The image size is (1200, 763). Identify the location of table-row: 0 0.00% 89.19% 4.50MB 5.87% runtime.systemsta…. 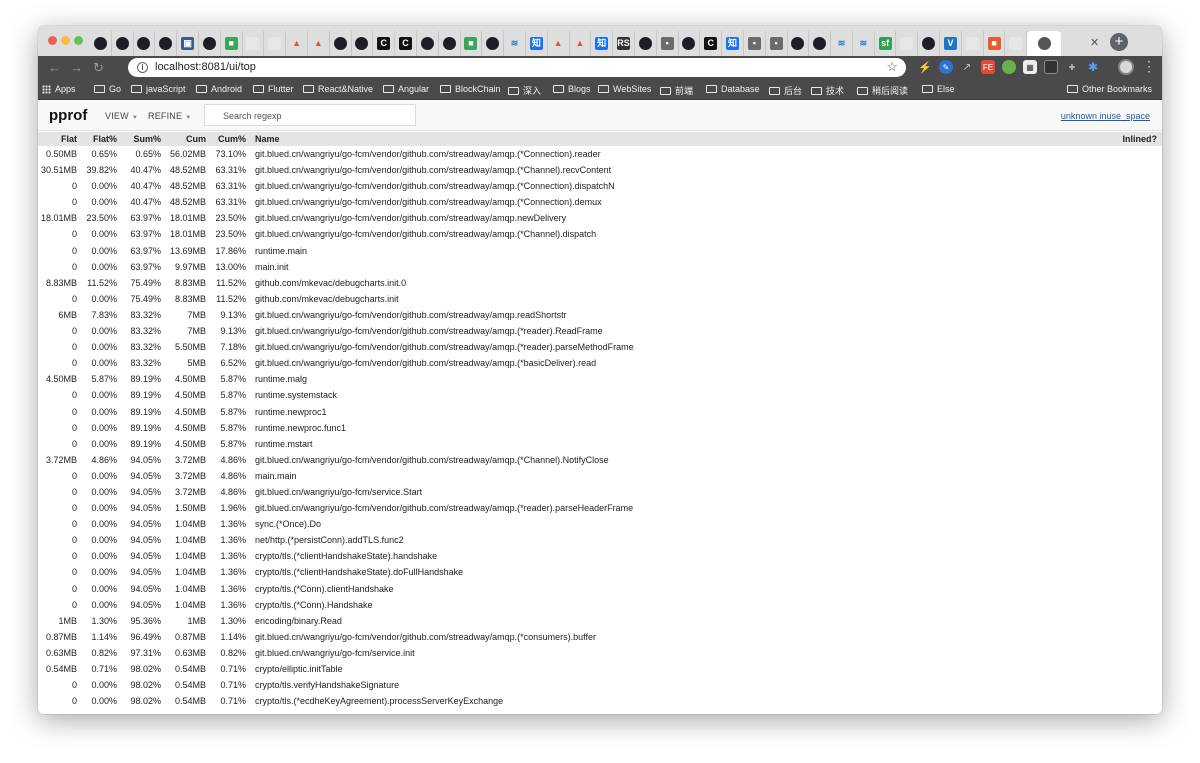
(600, 395).